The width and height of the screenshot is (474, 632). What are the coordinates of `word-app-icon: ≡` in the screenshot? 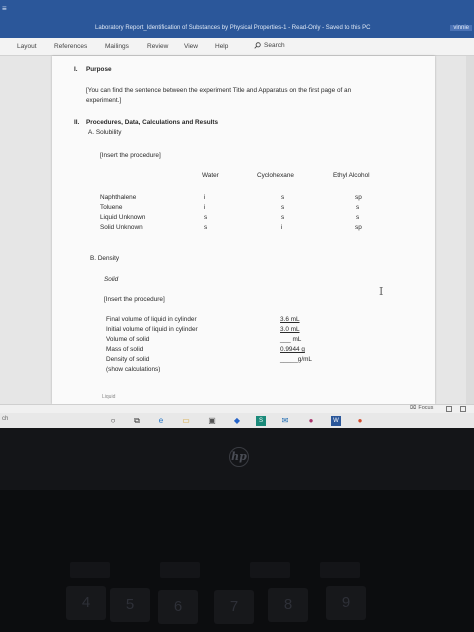 It's located at (4, 8).